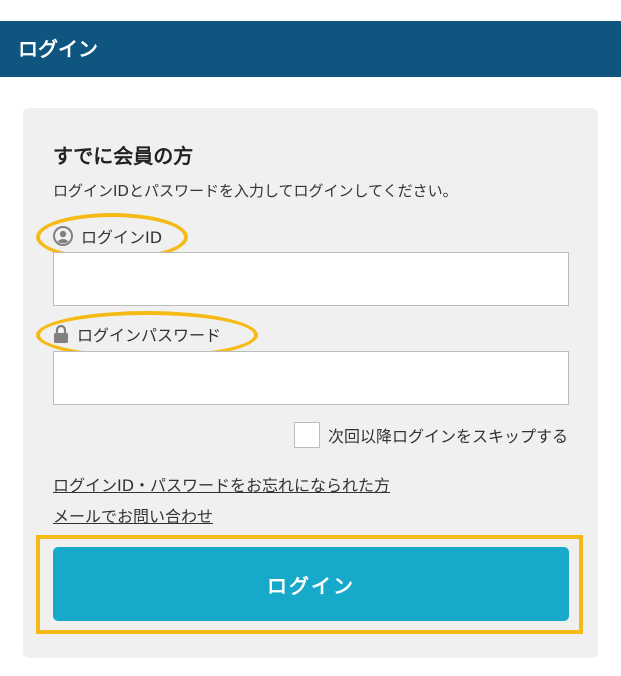  Describe the element at coordinates (133, 515) in the screenshot. I see `contact-by-email-link: メールでお問い合わせ` at that location.